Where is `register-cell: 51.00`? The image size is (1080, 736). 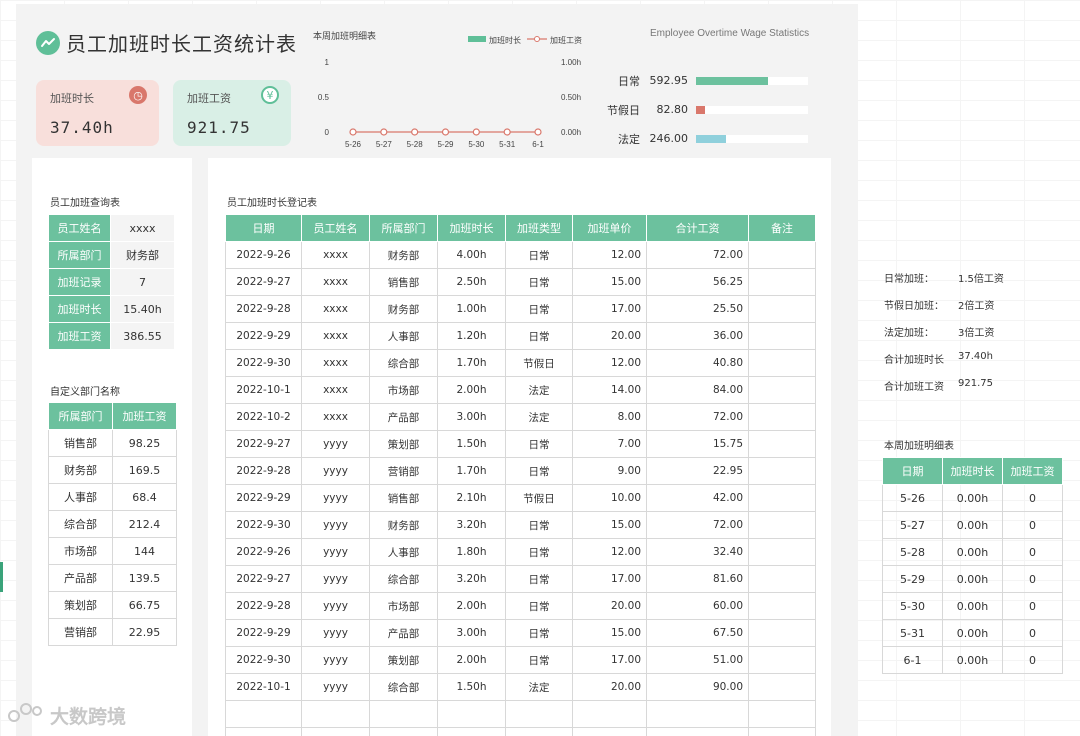 register-cell: 51.00 is located at coordinates (697, 660).